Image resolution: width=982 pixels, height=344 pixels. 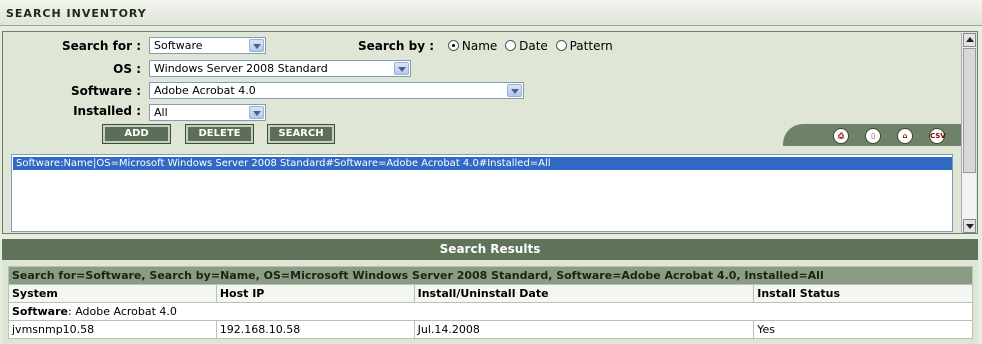 I want to click on radio-date: Date, so click(x=526, y=46).